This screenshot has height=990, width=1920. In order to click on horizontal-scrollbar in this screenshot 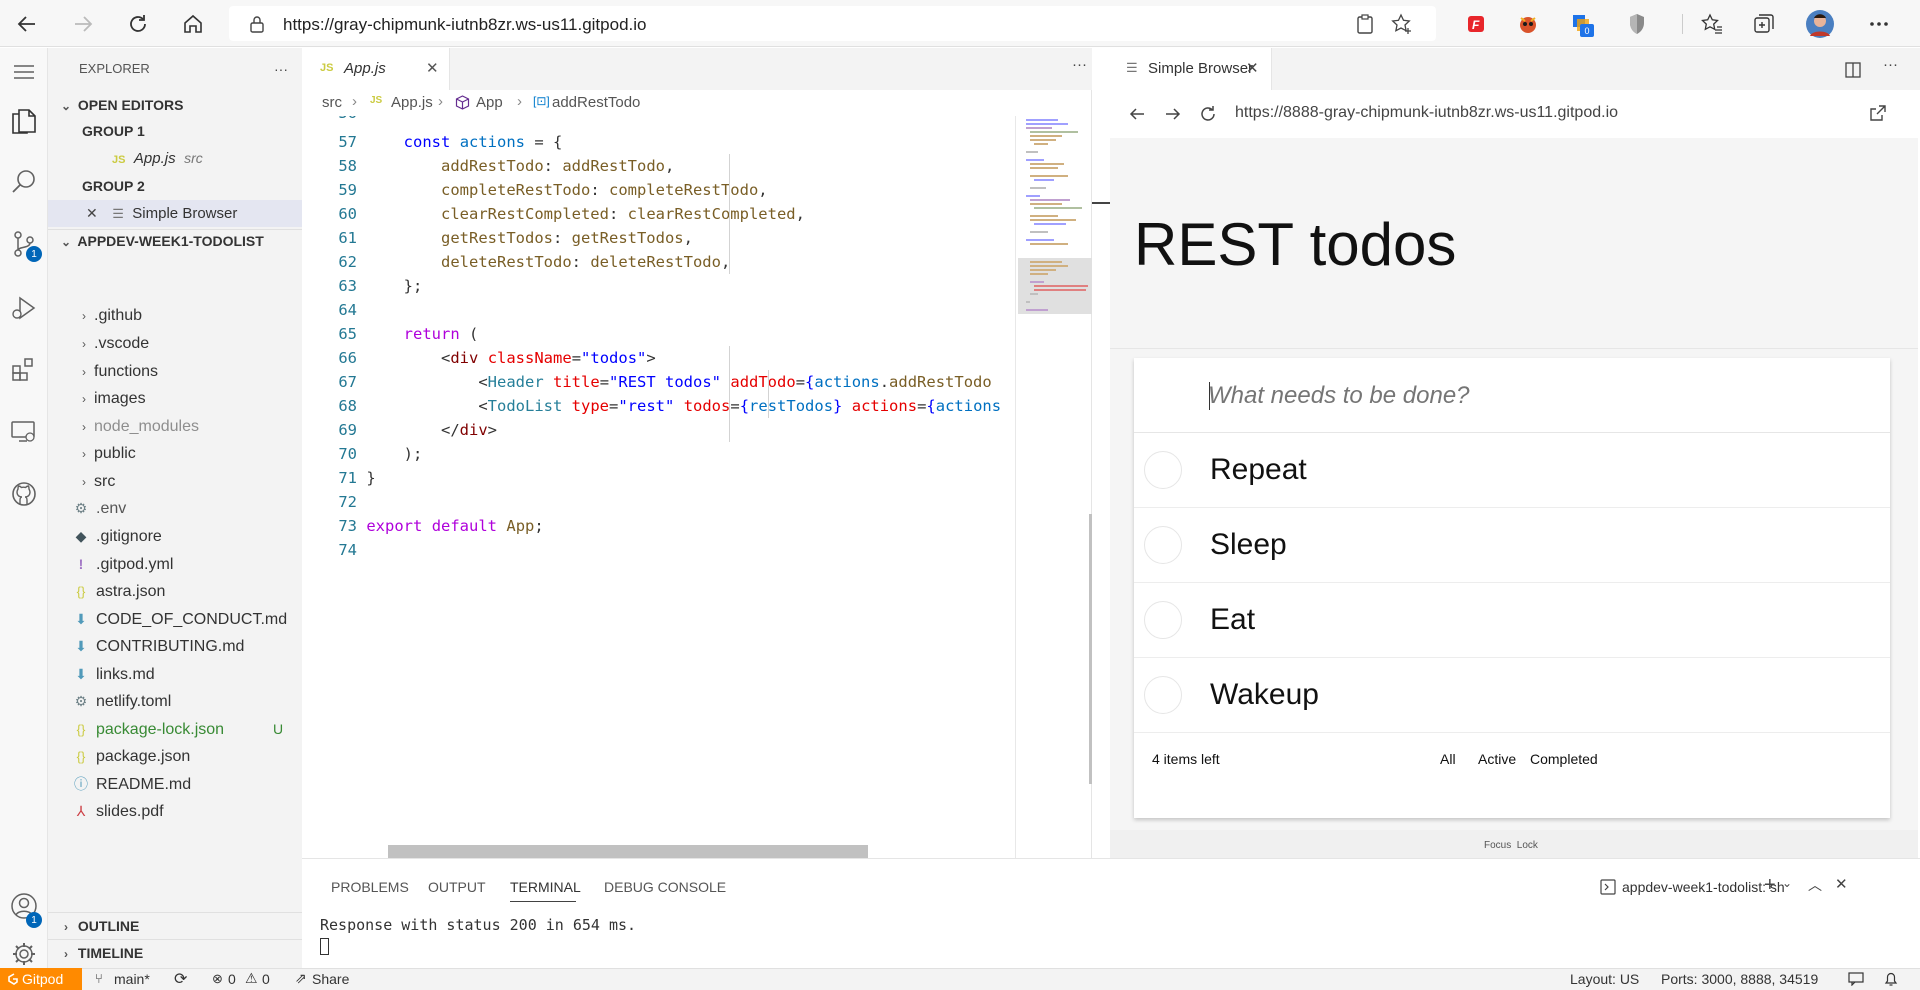, I will do `click(628, 851)`.